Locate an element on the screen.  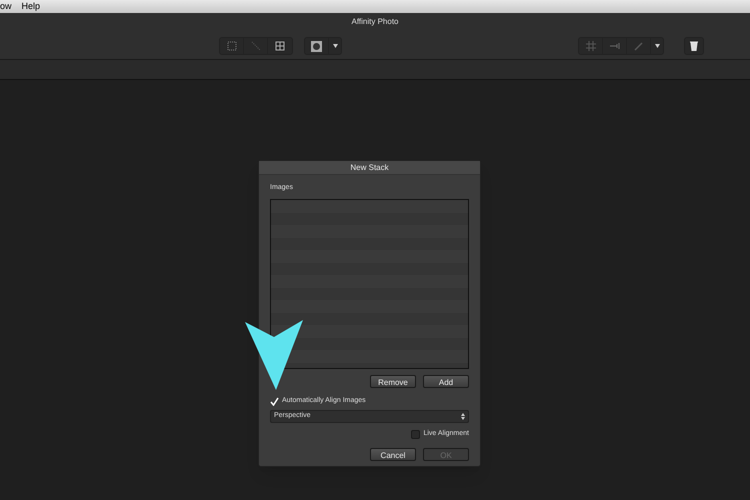
selection-tools-group is located at coordinates (256, 46).